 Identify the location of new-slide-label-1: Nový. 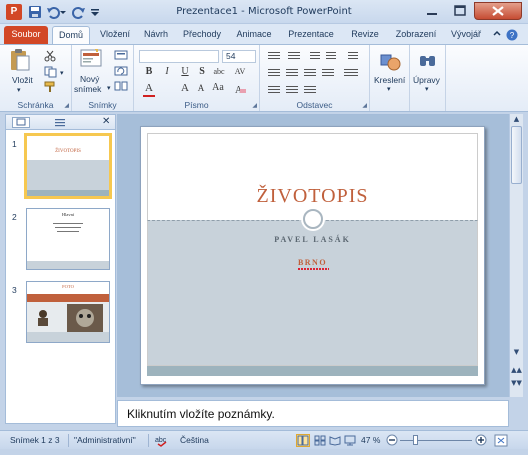
(89, 79).